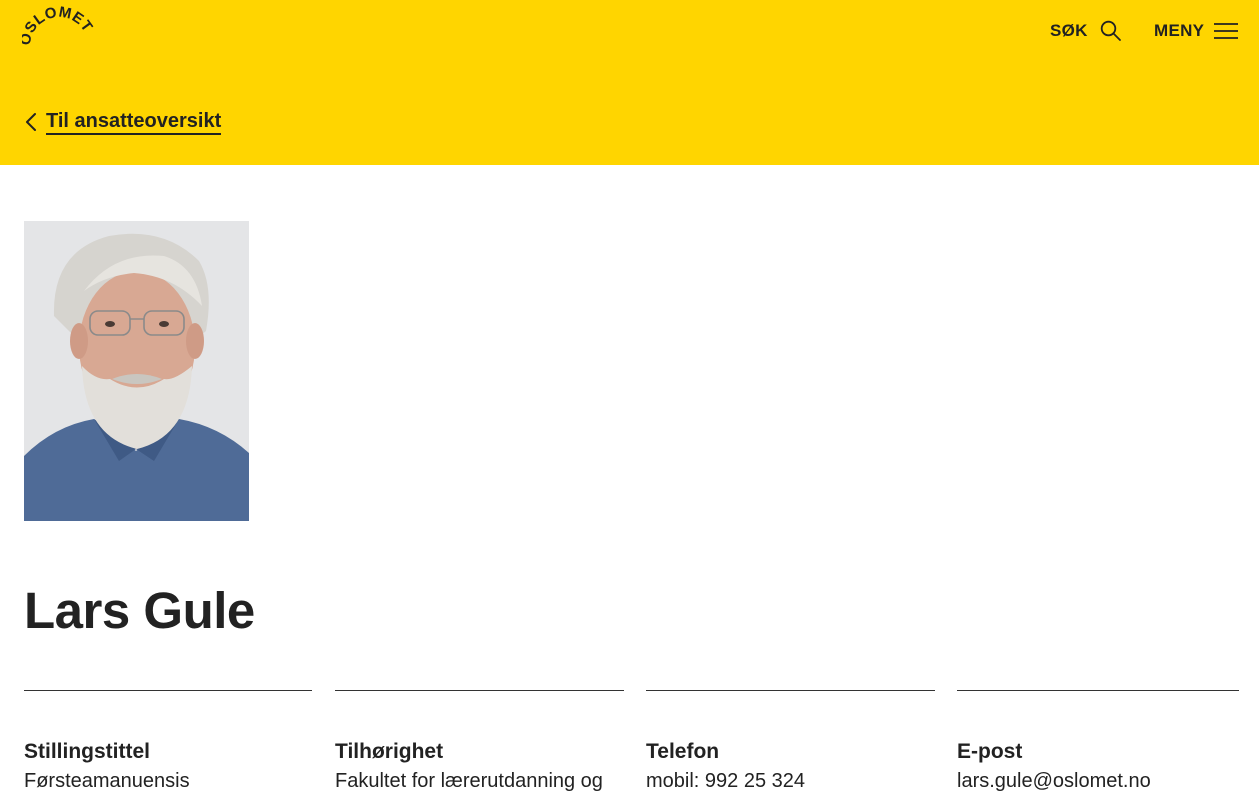 This screenshot has height=811, width=1259. What do you see at coordinates (990, 751) in the screenshot?
I see `info-label: E-post` at bounding box center [990, 751].